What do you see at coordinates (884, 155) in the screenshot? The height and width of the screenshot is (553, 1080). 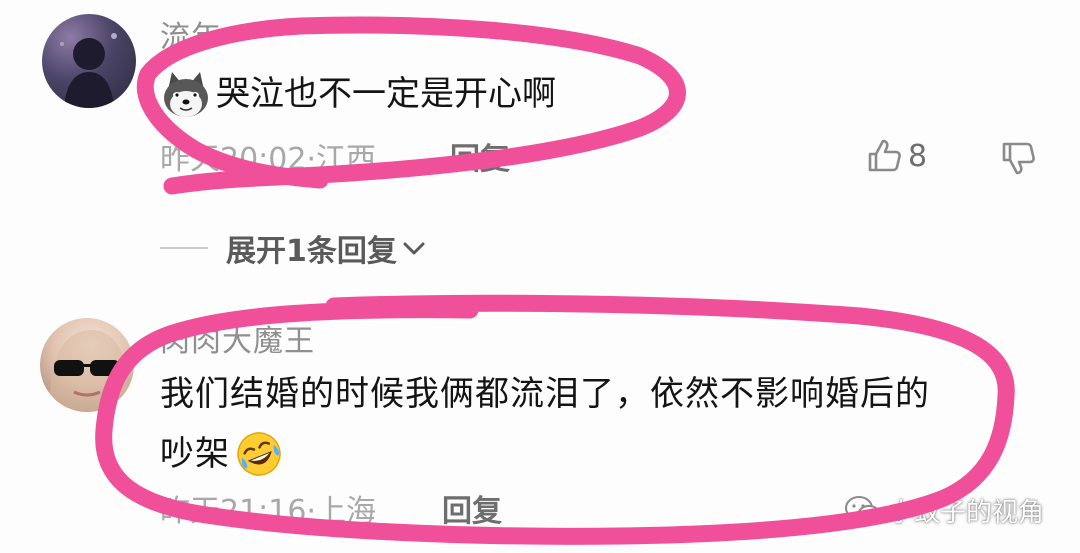 I see `thumbs-up-icon` at bounding box center [884, 155].